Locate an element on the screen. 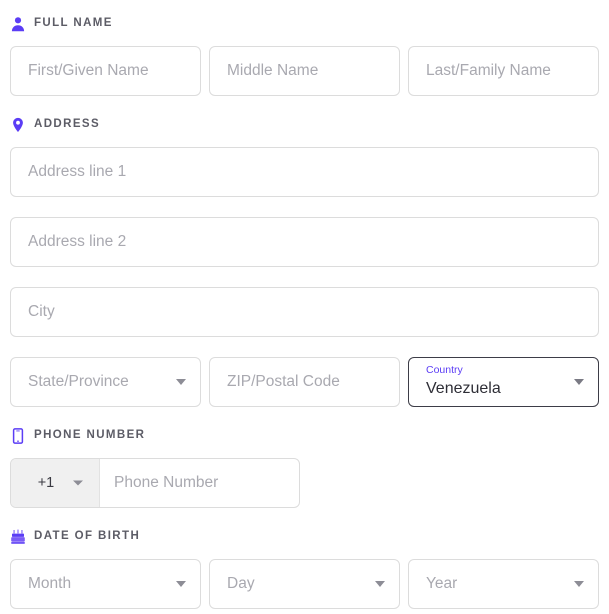 Image resolution: width=609 pixels, height=614 pixels. field-wrap-address-line-2: Address line 2 is located at coordinates (304, 242).